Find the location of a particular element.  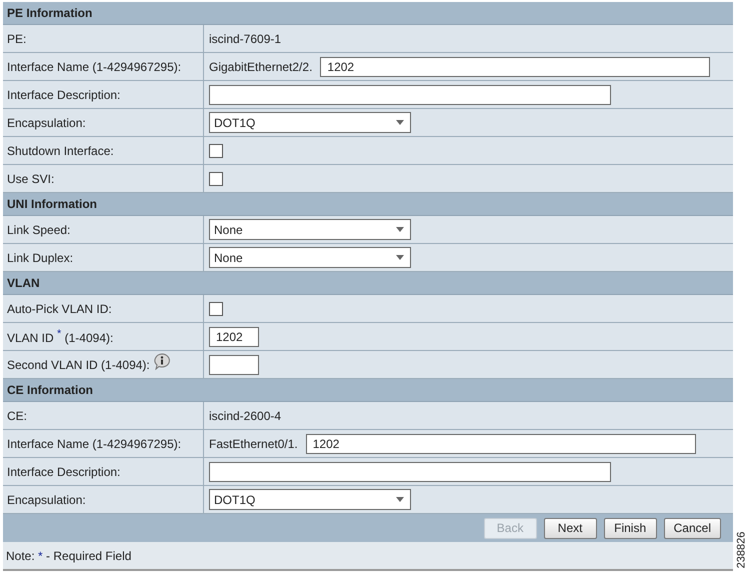

required-field-note: Note: * - Required Field is located at coordinates (69, 555).